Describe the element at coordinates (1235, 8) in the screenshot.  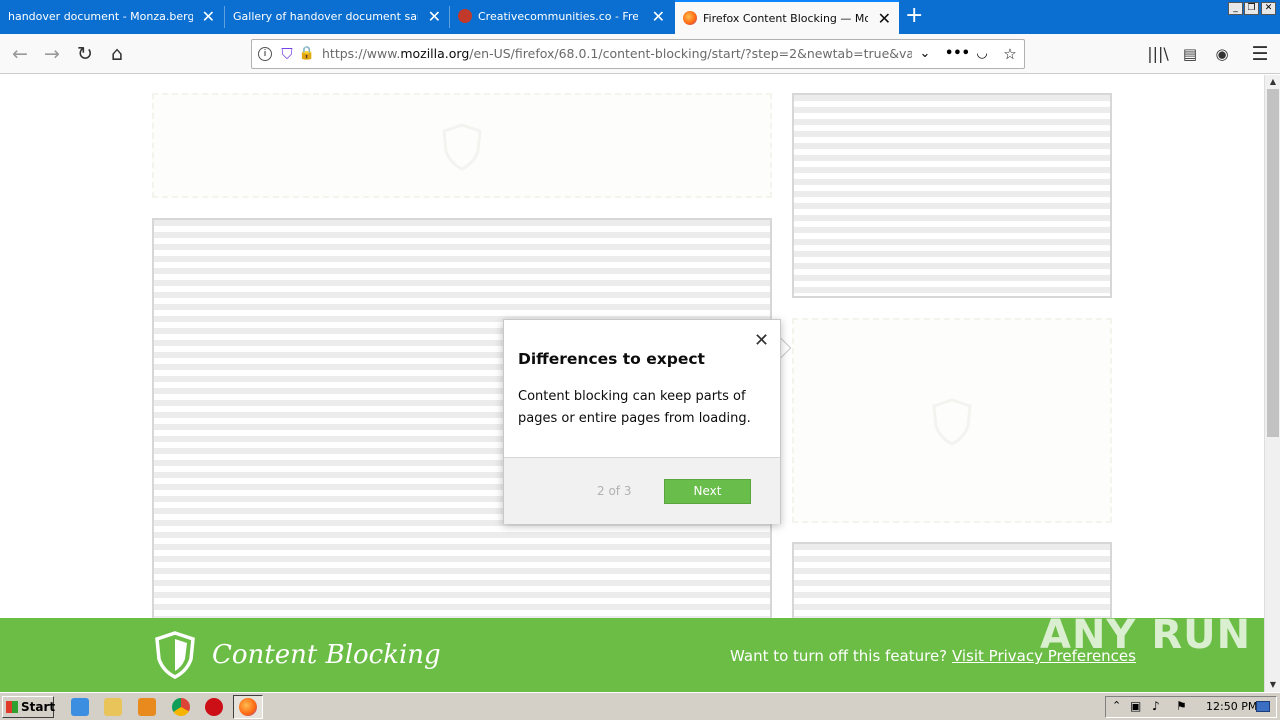
I see `minimize-window-icon: _` at that location.